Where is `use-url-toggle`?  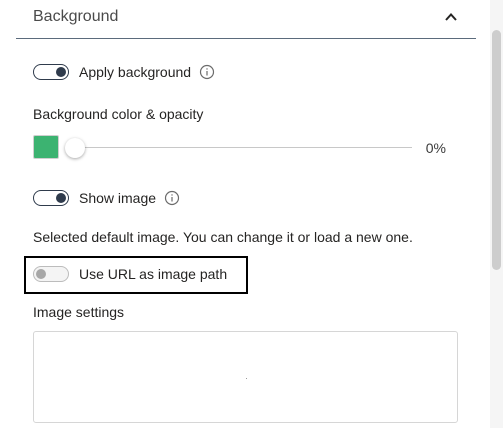
use-url-toggle is located at coordinates (51, 274).